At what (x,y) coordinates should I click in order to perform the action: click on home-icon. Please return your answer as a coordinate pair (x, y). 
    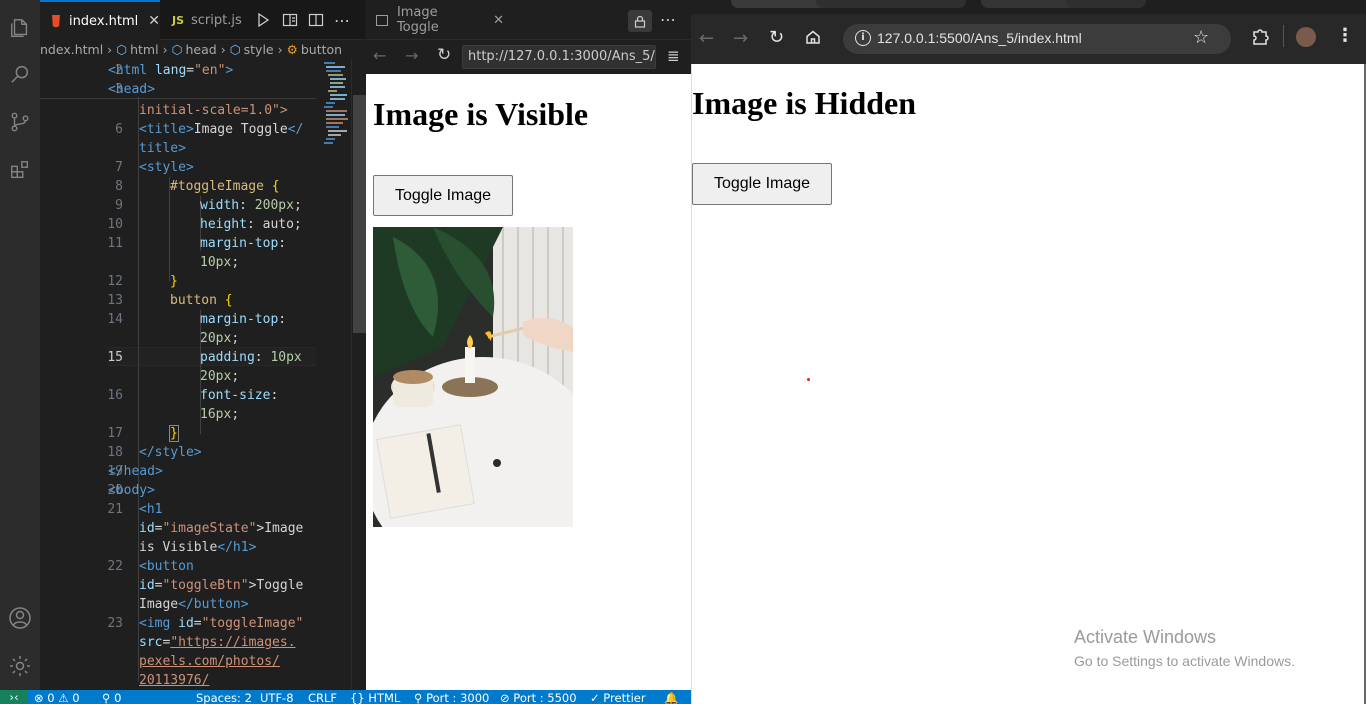
    Looking at the image, I should click on (813, 39).